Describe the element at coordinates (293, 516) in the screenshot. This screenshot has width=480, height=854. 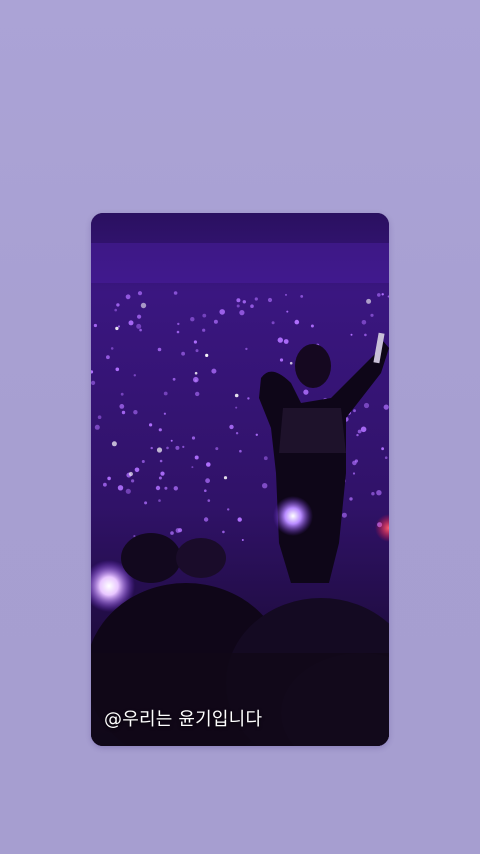
I see `lightstick-glow-small` at that location.